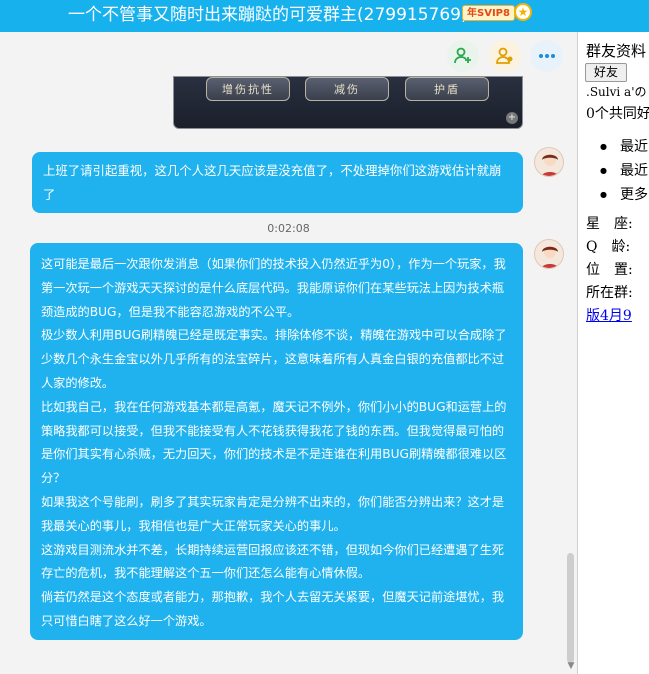 The image size is (649, 674). What do you see at coordinates (571, 375) in the screenshot?
I see `chat-scrollbar: ▼` at bounding box center [571, 375].